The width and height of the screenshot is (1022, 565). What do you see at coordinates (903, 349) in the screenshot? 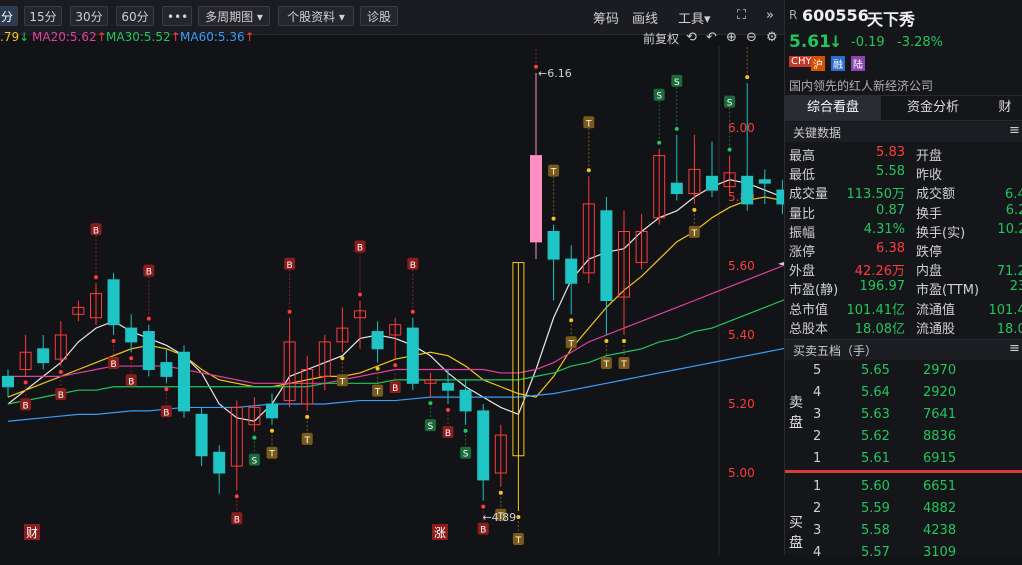
I see `orderbook-header: 买卖五档（手） ≡` at bounding box center [903, 349].